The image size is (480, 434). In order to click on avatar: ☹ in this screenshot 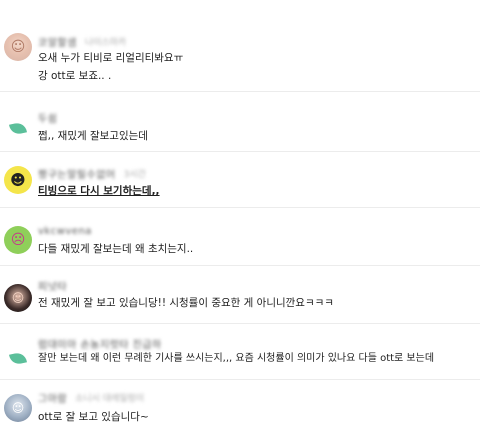, I will do `click(18, 240)`.